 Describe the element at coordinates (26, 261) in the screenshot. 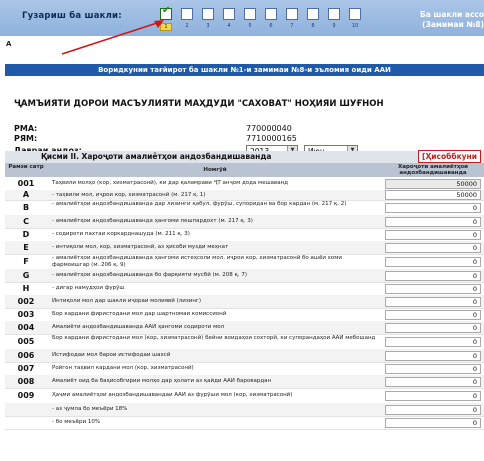

I see `row-code: F` at that location.